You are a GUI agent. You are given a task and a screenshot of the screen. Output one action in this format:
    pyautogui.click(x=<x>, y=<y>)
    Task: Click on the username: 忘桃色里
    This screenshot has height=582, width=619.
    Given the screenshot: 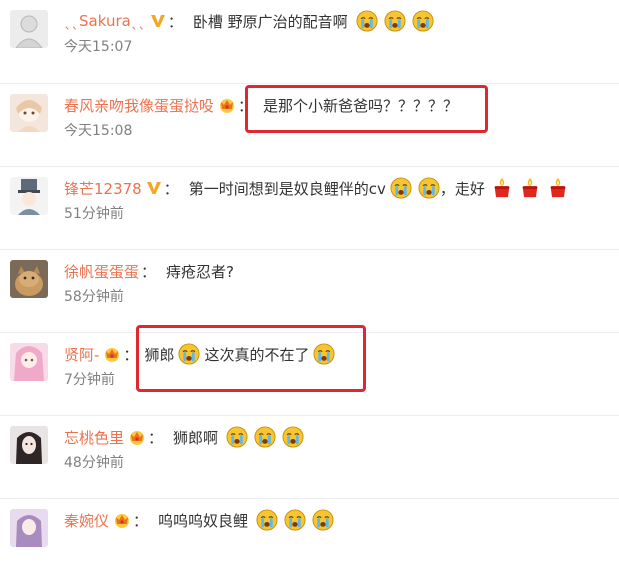 What is the action you would take?
    pyautogui.click(x=94, y=437)
    